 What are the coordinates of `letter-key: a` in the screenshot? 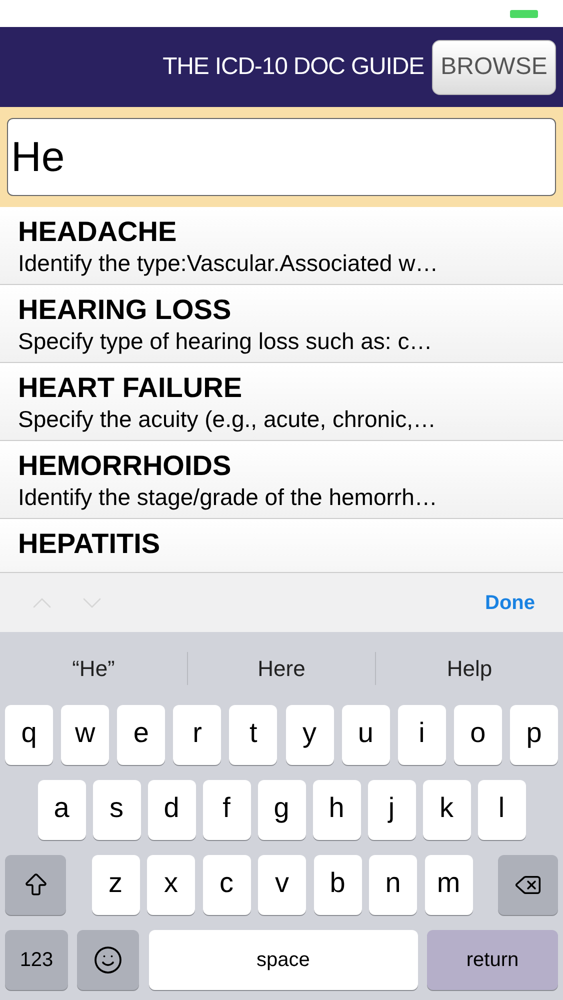 It's located at (62, 810).